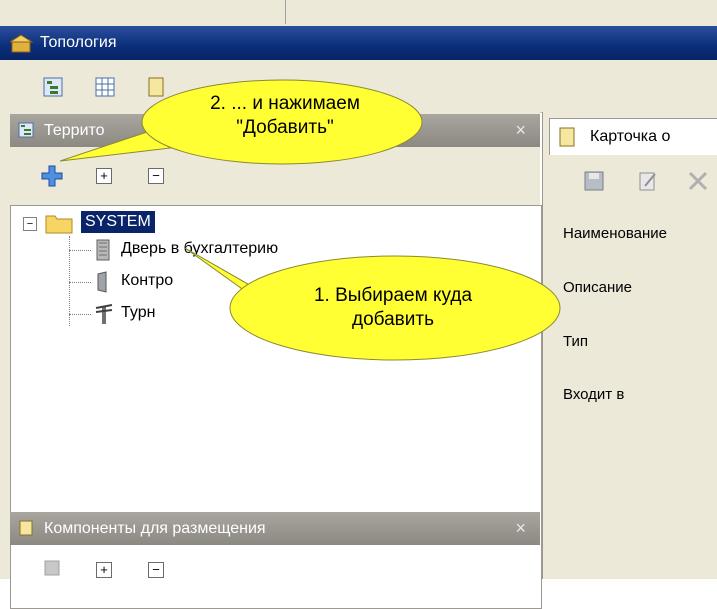  Describe the element at coordinates (594, 394) in the screenshot. I see `field-parent-label: Входит в` at that location.